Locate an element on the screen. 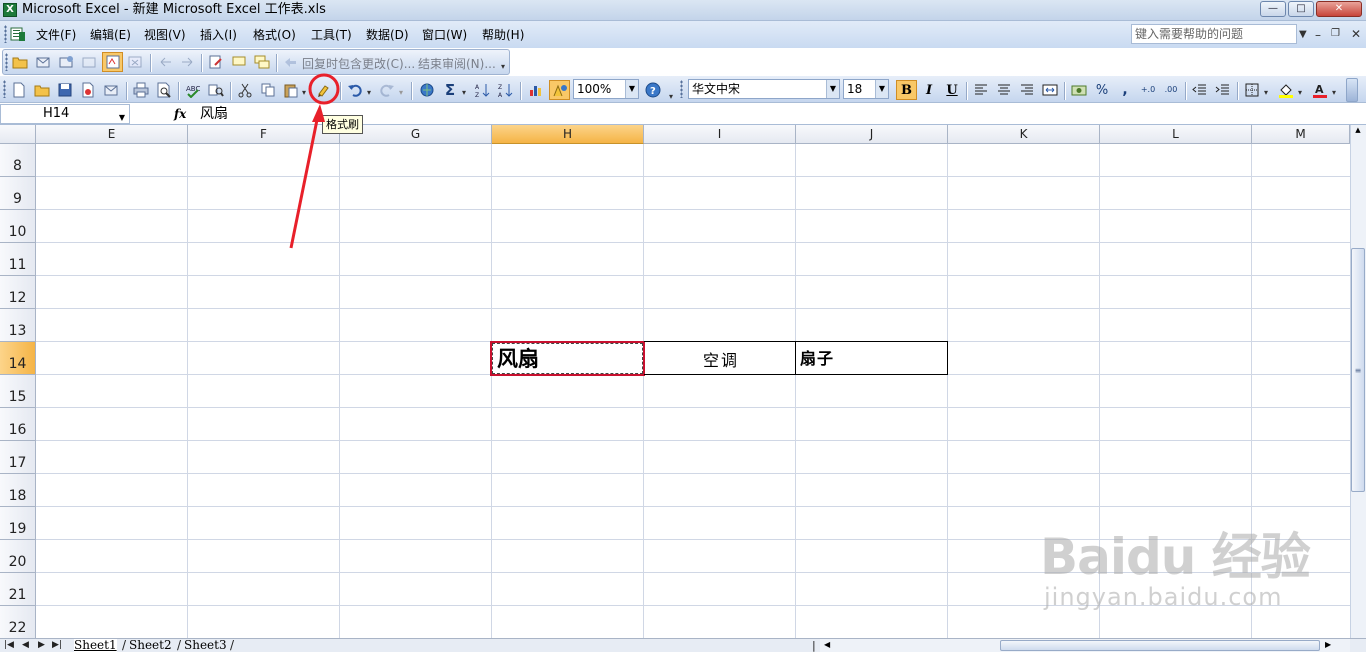  spelling-icon: ABC is located at coordinates (193, 90).